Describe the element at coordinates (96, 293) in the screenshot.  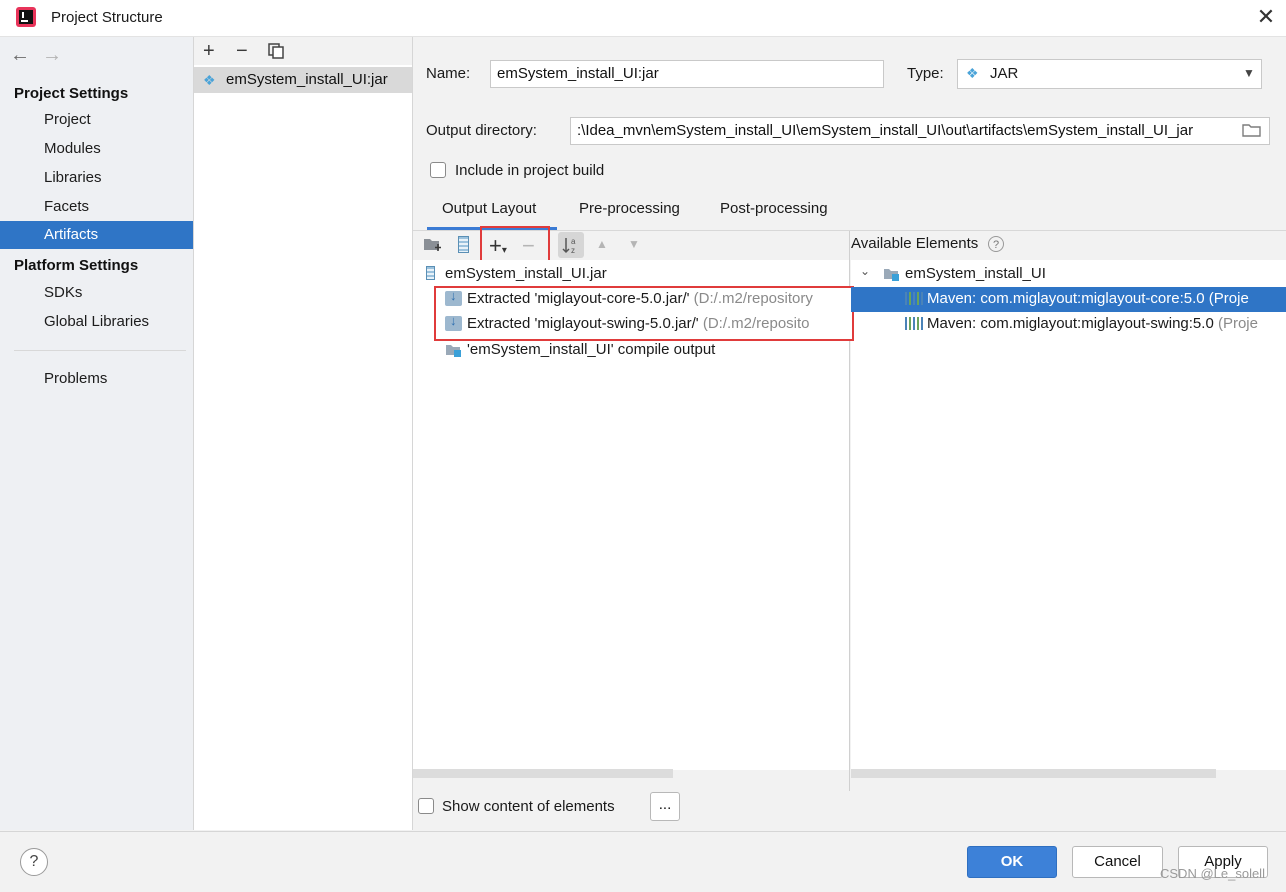
I see `sidebar-item-sdks: SDKs` at that location.